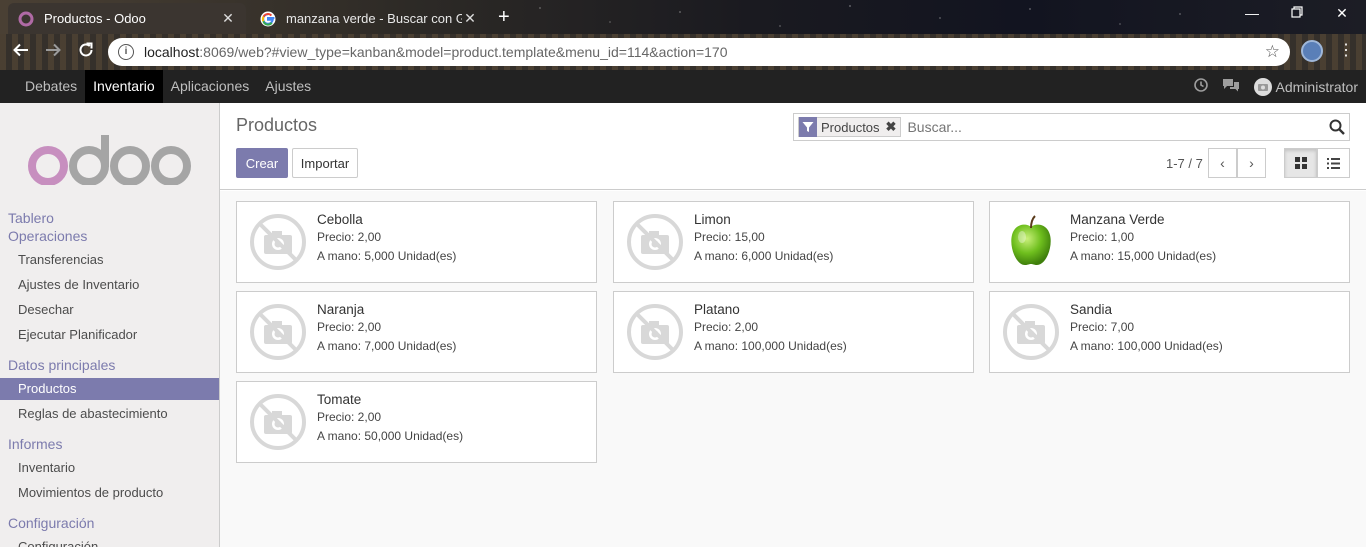  Describe the element at coordinates (1272, 52) in the screenshot. I see `bookmark-star-icon: ☆` at that location.